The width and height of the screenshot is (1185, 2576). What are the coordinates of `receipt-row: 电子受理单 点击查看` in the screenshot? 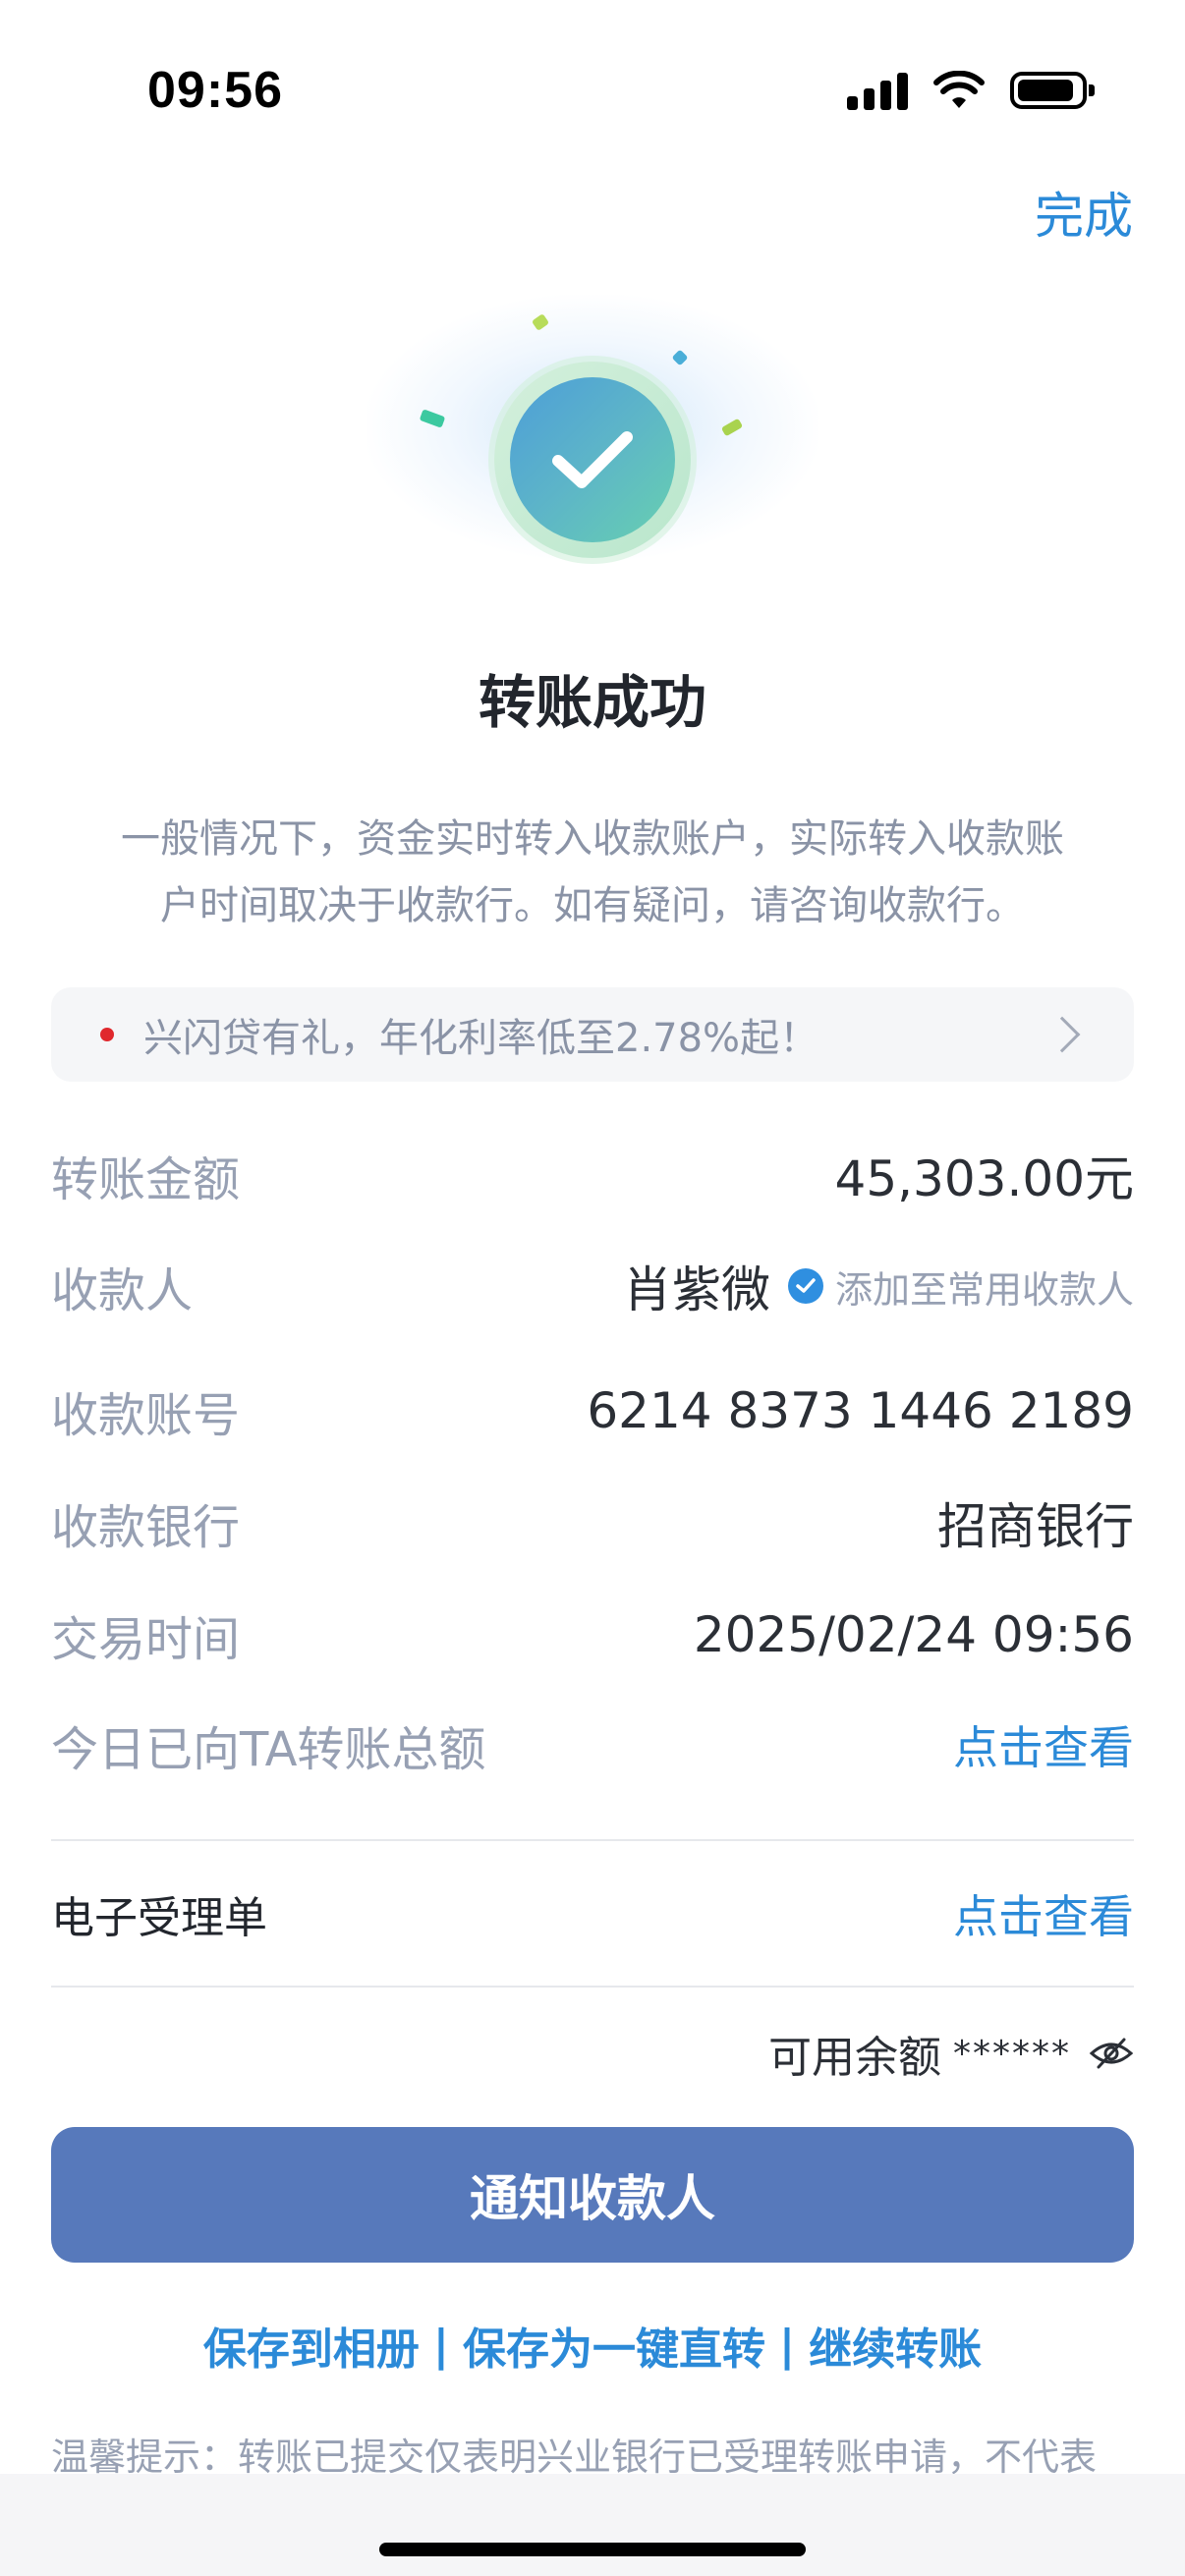 It's located at (592, 1913).